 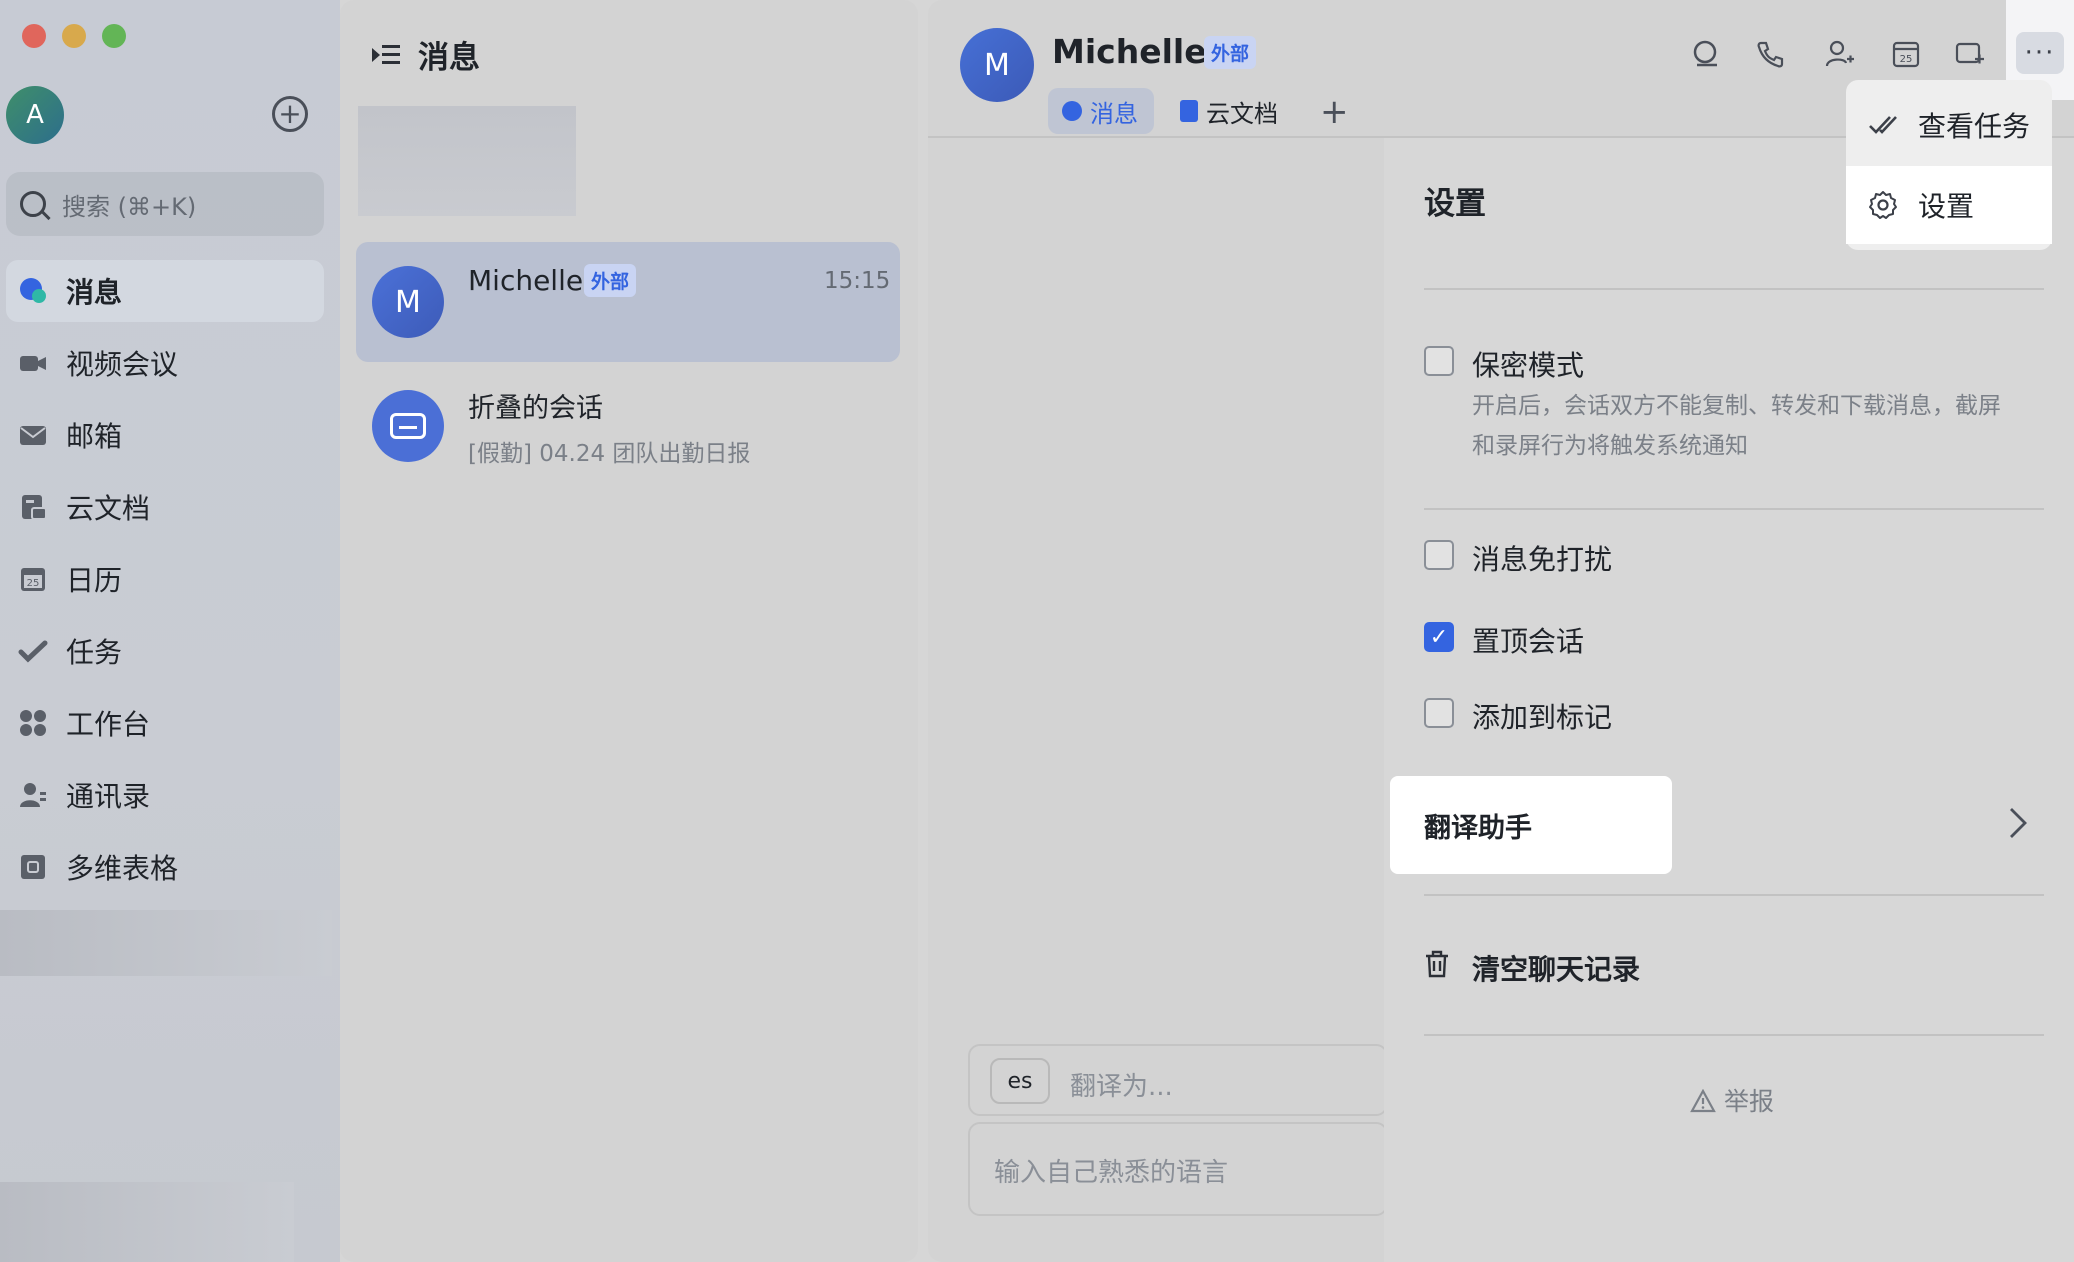 What do you see at coordinates (449, 58) in the screenshot?
I see `chat-list-title: 消息` at bounding box center [449, 58].